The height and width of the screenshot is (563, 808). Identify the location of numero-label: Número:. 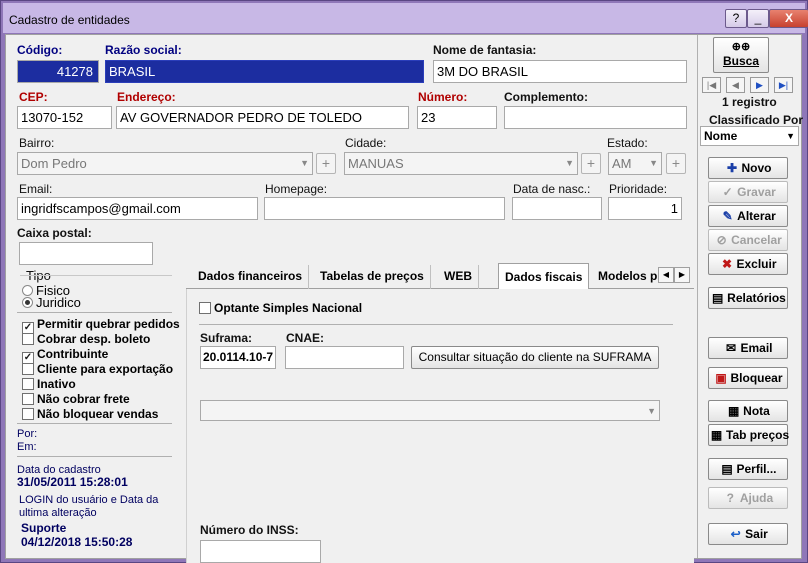
(443, 97).